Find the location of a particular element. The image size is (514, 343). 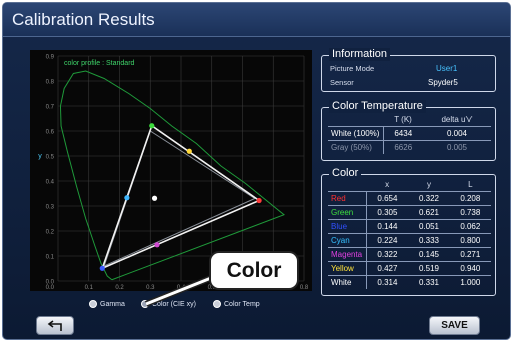

y-value: 0.519 is located at coordinates (429, 267).